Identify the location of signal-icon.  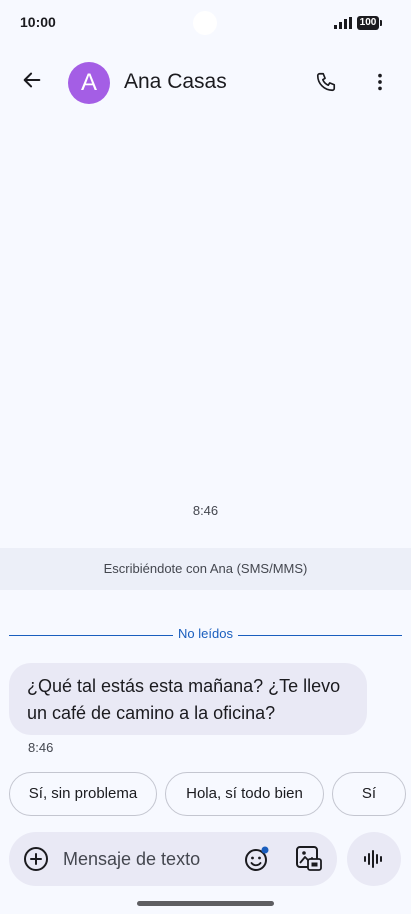
(343, 23).